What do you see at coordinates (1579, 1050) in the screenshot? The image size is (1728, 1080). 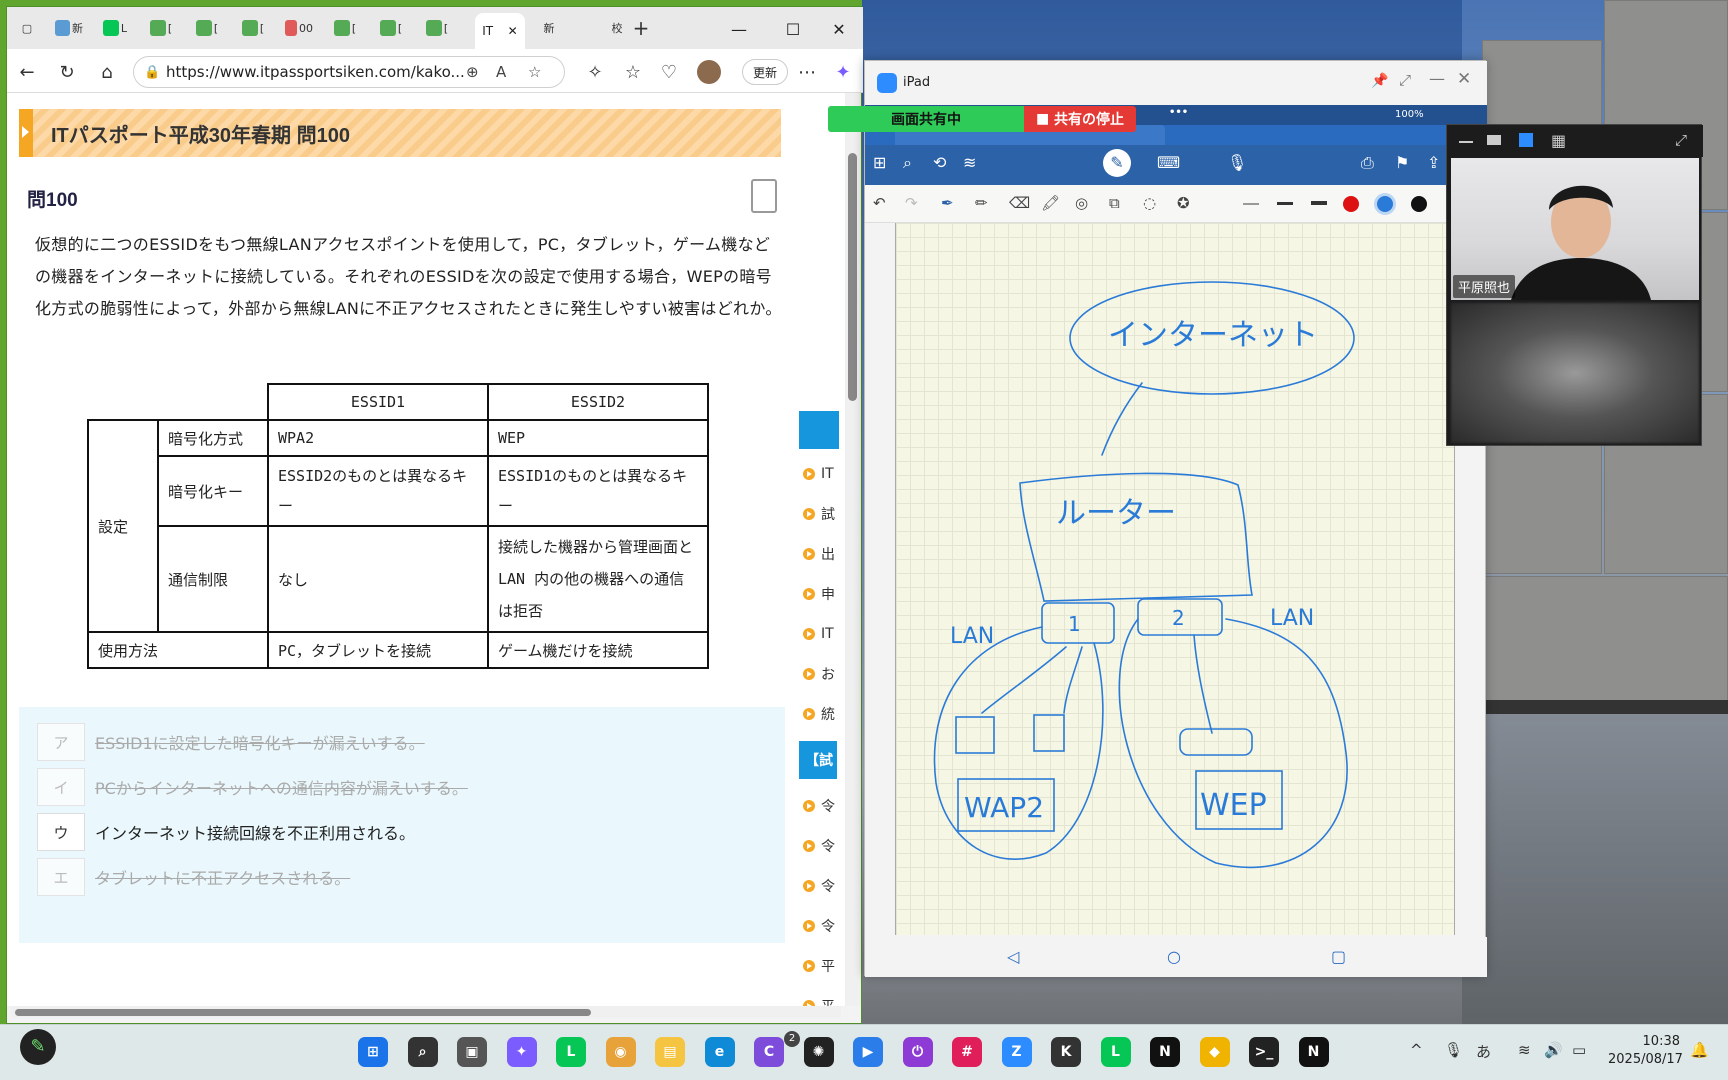 I see `battery-icon: ▭` at bounding box center [1579, 1050].